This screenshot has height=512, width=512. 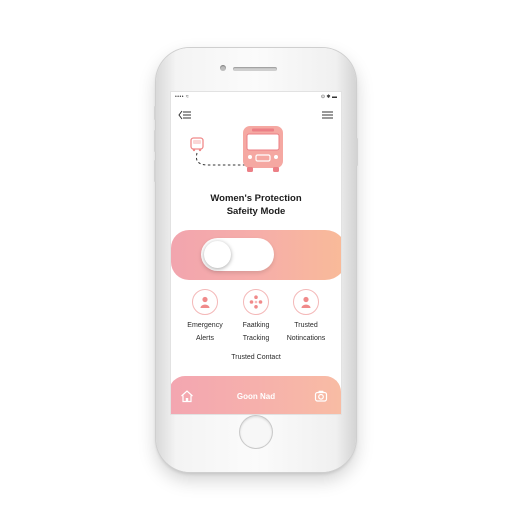 What do you see at coordinates (306, 317) in the screenshot?
I see `feature-trusted-notifications: Trusted Notincations` at bounding box center [306, 317].